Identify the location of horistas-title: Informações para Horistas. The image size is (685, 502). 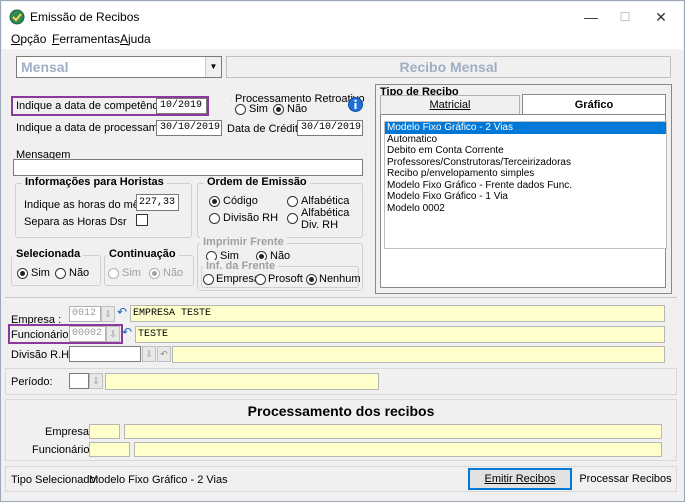
(94, 182).